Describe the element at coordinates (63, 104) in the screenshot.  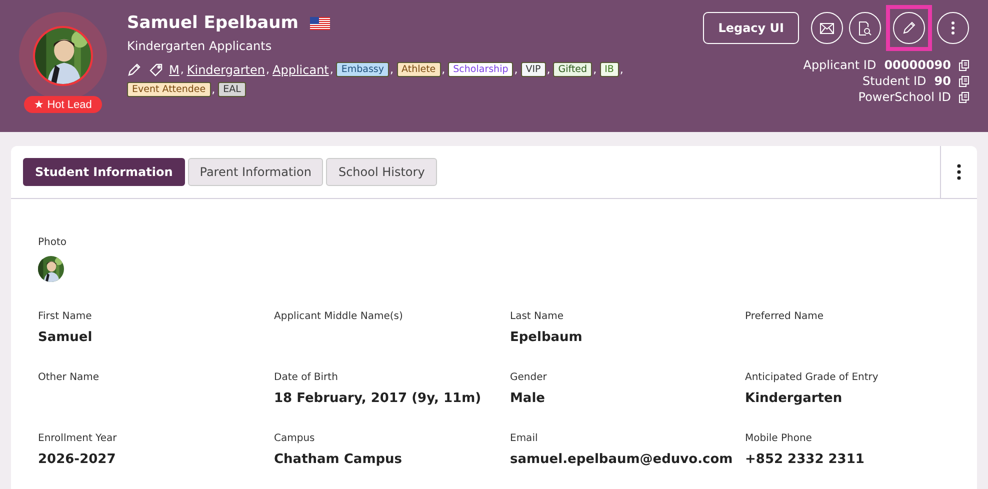
I see `hot-lead-badge: ★ Hot Lead` at that location.